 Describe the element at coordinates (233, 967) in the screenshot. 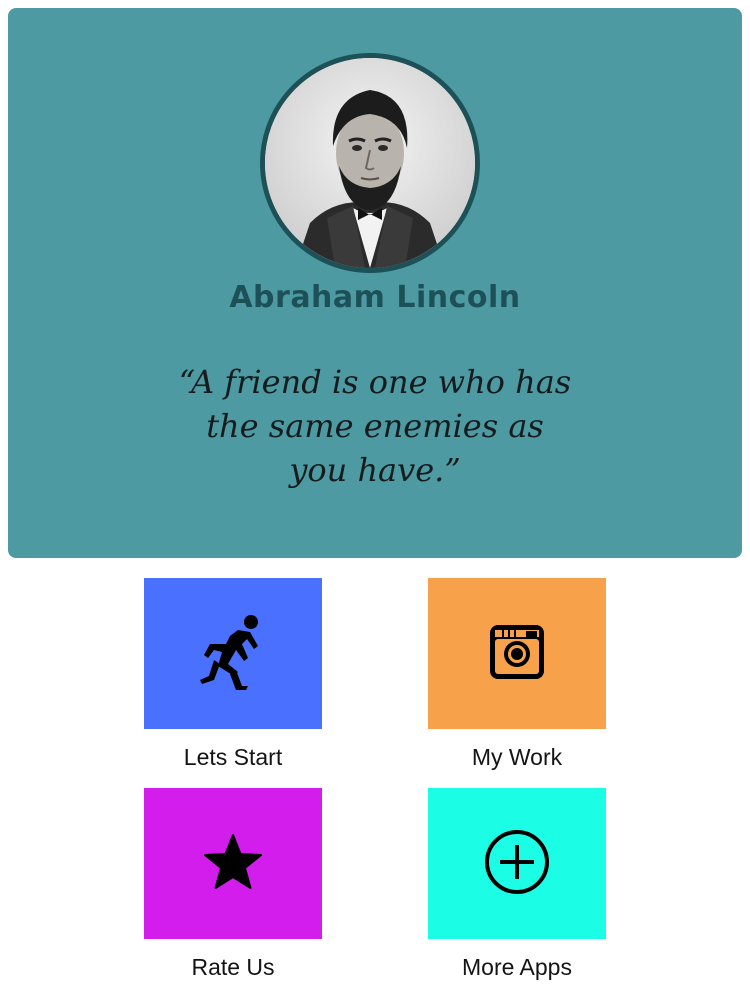

I see `rate-us-label: Rate Us` at that location.